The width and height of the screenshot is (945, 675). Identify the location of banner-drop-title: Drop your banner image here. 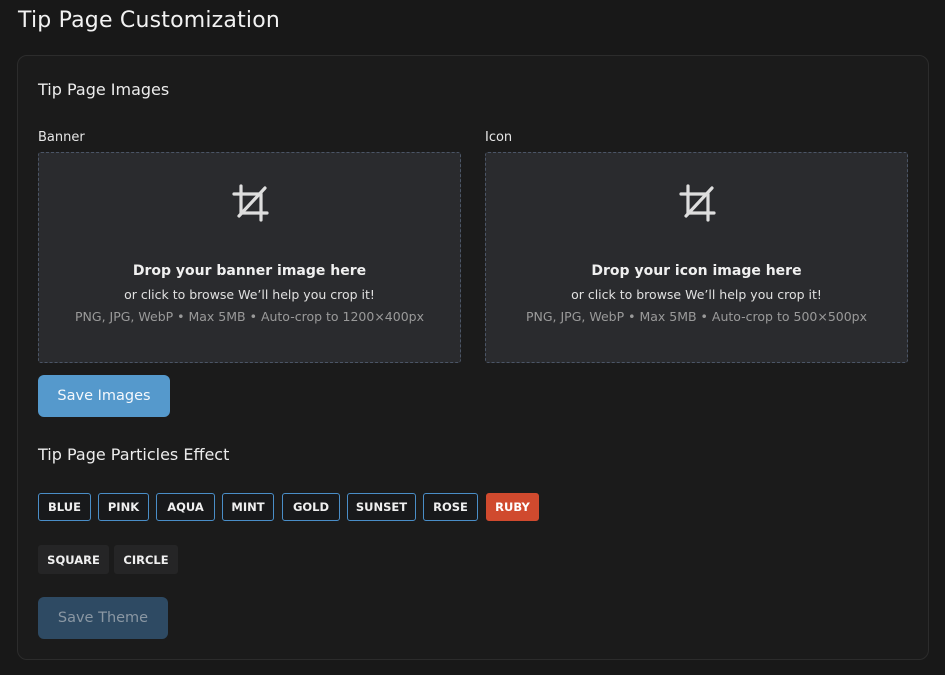
(249, 271).